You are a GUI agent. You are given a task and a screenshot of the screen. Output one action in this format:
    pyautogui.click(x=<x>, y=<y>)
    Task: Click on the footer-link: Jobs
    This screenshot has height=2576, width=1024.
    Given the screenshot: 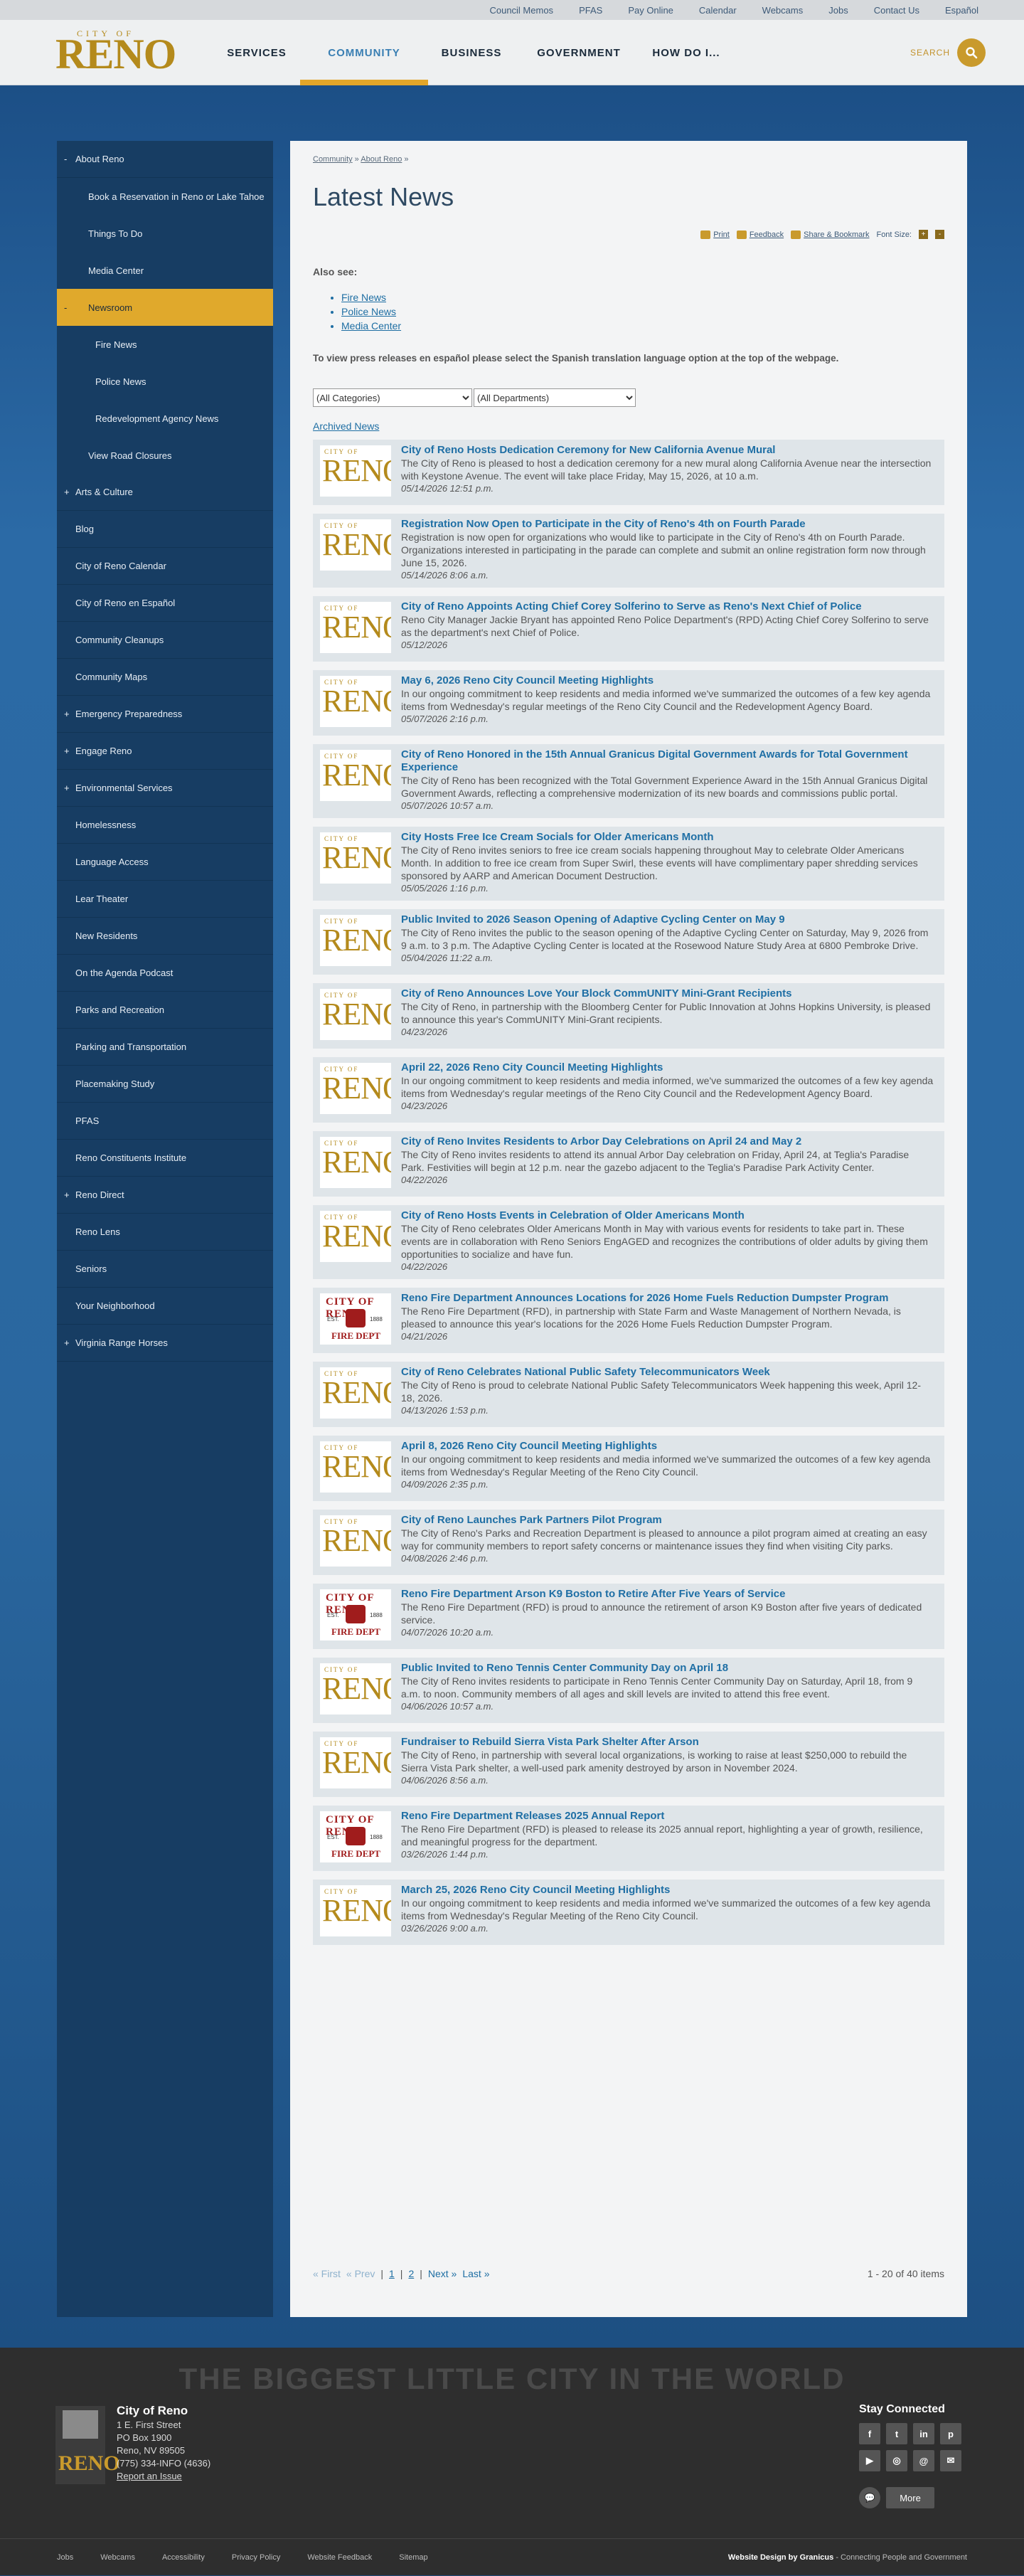 What is the action you would take?
    pyautogui.click(x=65, y=2557)
    